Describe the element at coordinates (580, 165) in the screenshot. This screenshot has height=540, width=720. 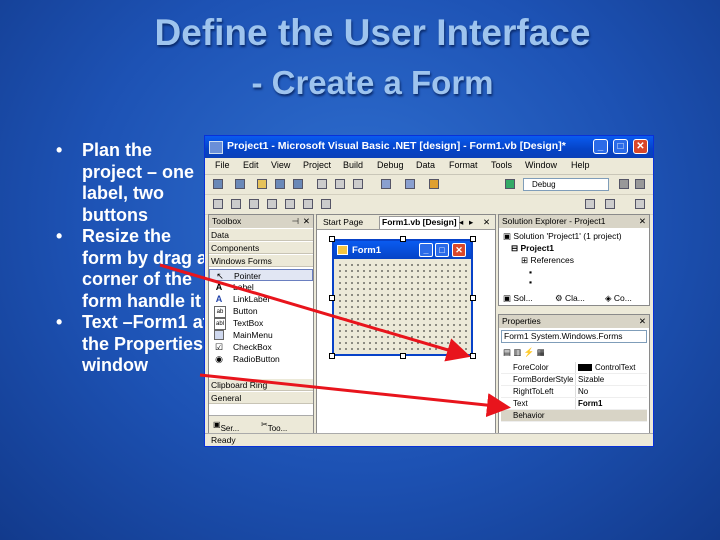
I see `menu-help: Help` at that location.